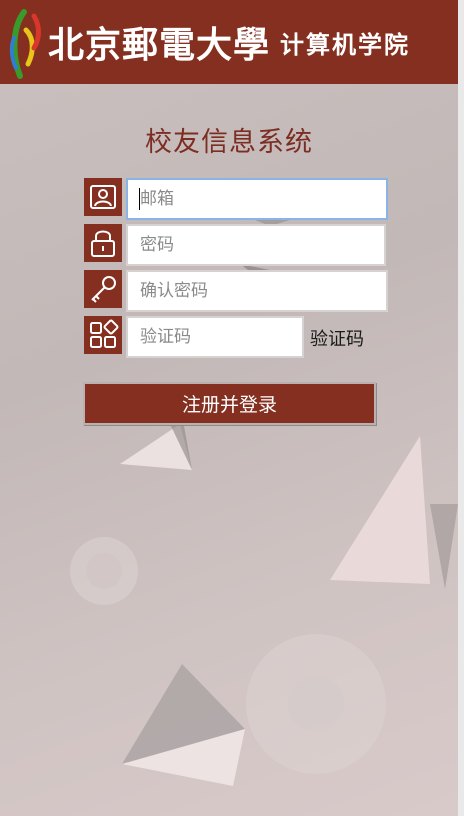 The width and height of the screenshot is (464, 816). What do you see at coordinates (139, 199) in the screenshot?
I see `text-caret` at bounding box center [139, 199].